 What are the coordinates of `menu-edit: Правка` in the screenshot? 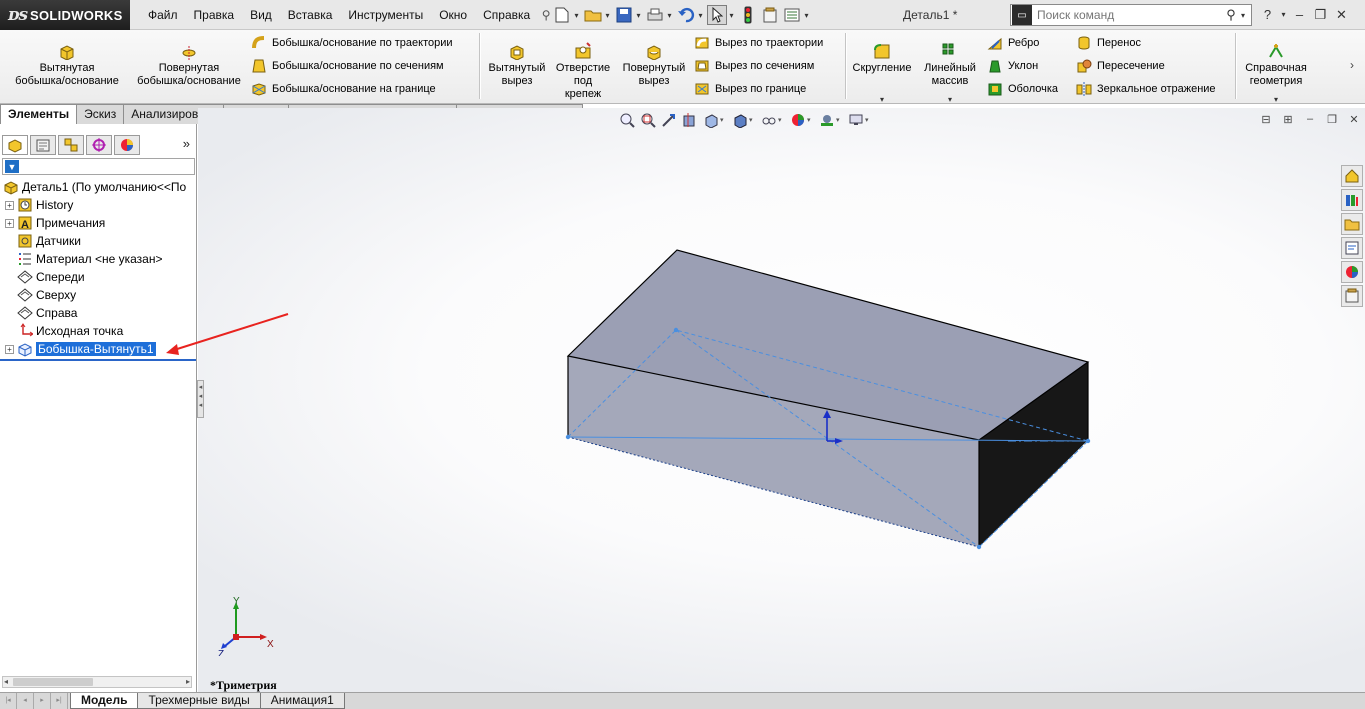 It's located at (214, 15).